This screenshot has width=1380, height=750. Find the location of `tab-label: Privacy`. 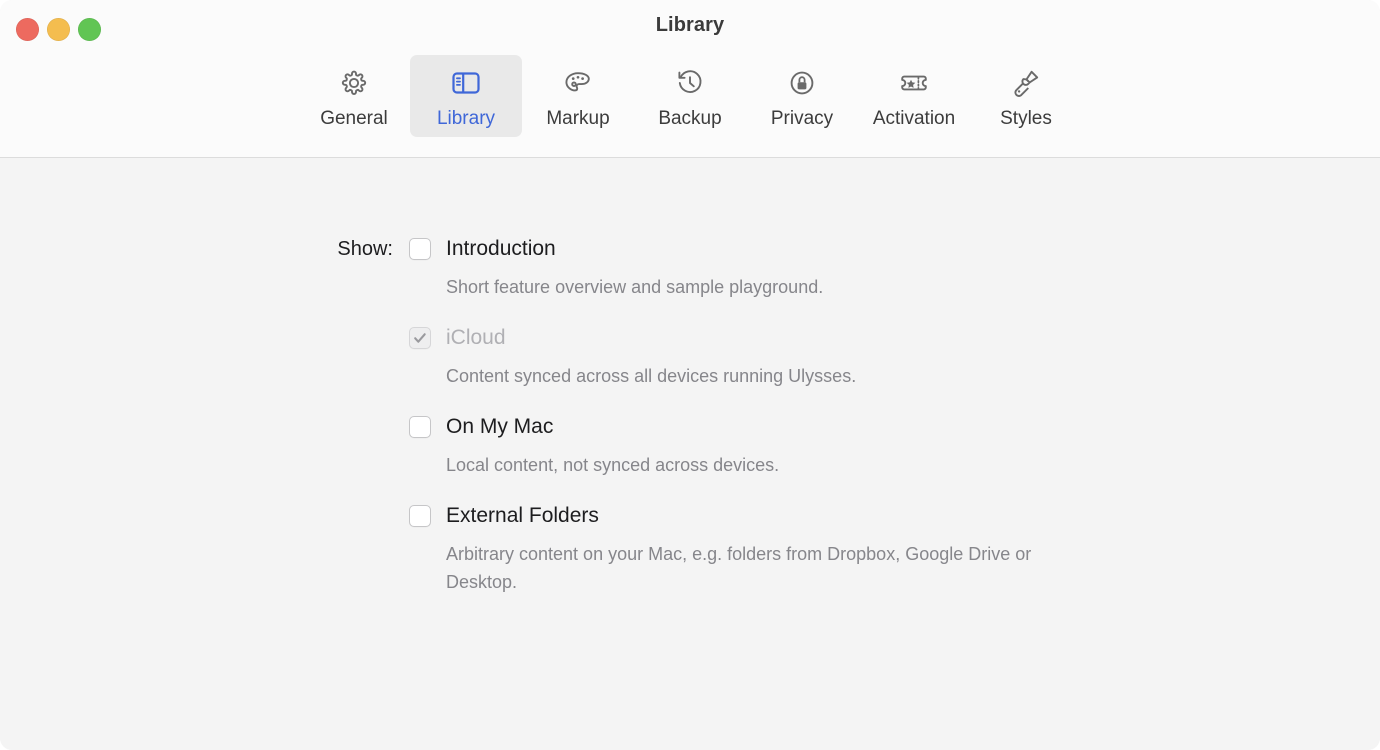

tab-label: Privacy is located at coordinates (802, 118).